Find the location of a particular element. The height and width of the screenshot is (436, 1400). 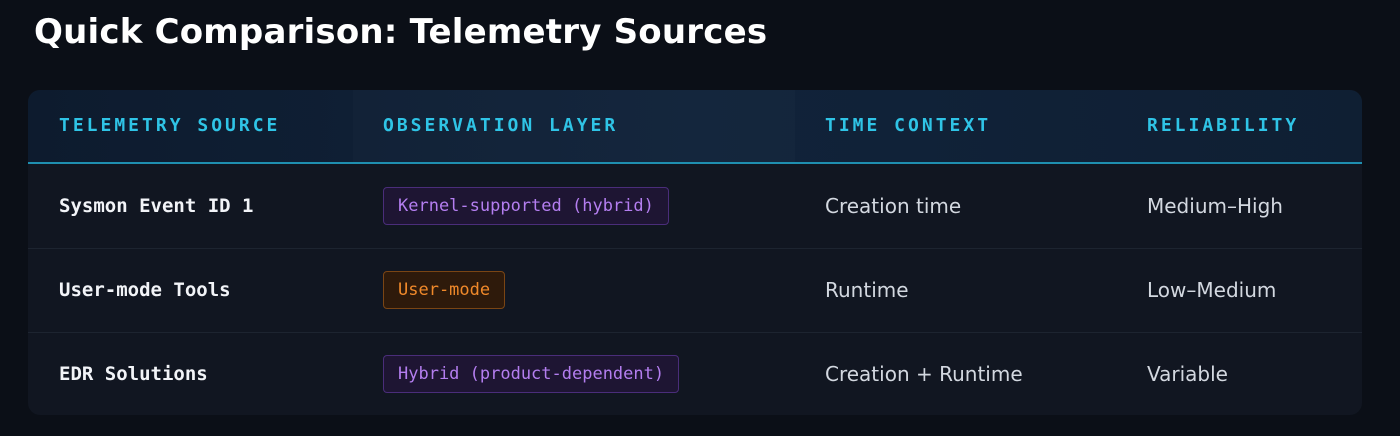

page-title: Quick Comparison: Telemetry Sources is located at coordinates (401, 32).